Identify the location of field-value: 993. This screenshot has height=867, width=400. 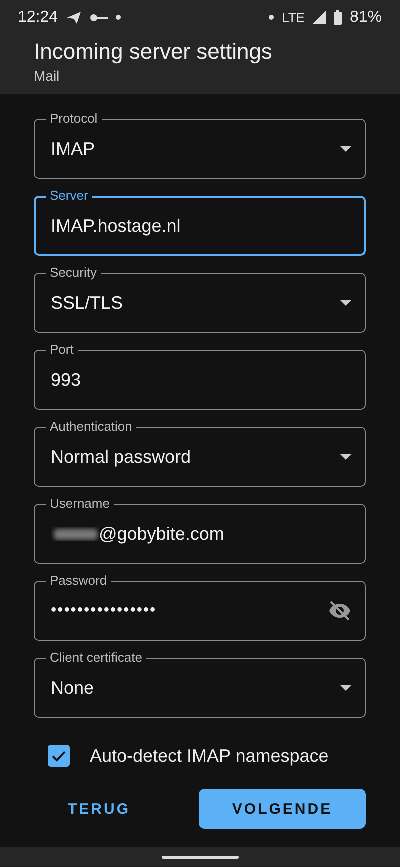
(66, 380).